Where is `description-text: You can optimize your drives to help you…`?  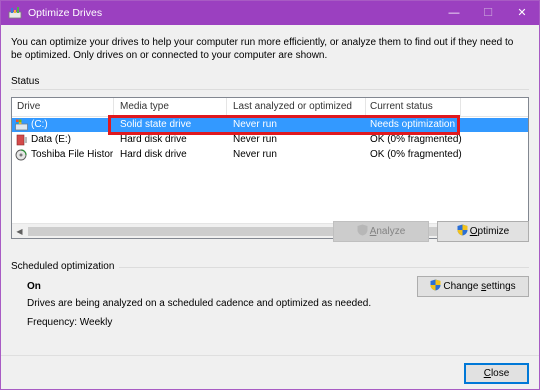
description-text: You can optimize your drives to help you… is located at coordinates (262, 49).